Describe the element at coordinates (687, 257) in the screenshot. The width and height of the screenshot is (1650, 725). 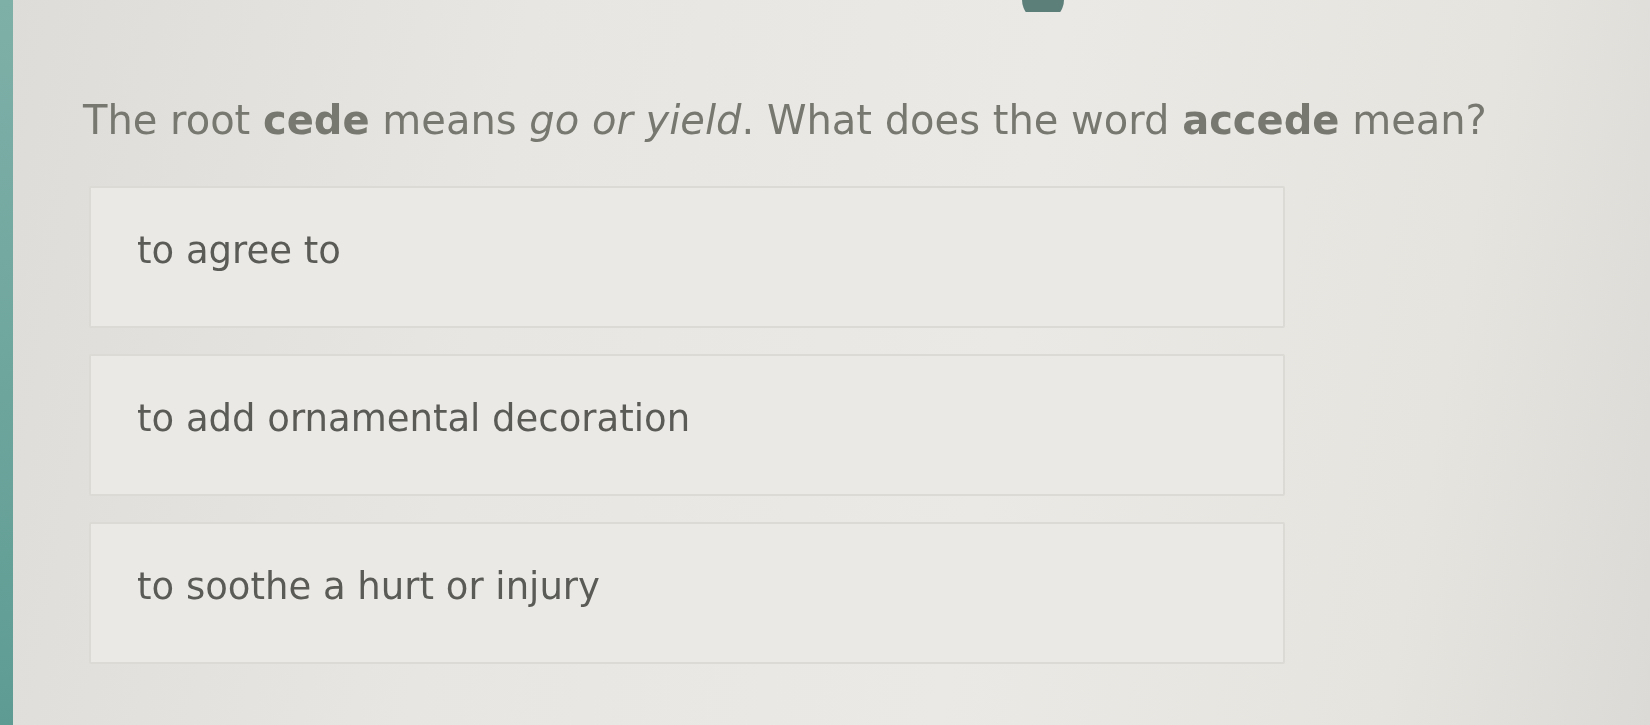
I see `answer-option: to agree to` at that location.